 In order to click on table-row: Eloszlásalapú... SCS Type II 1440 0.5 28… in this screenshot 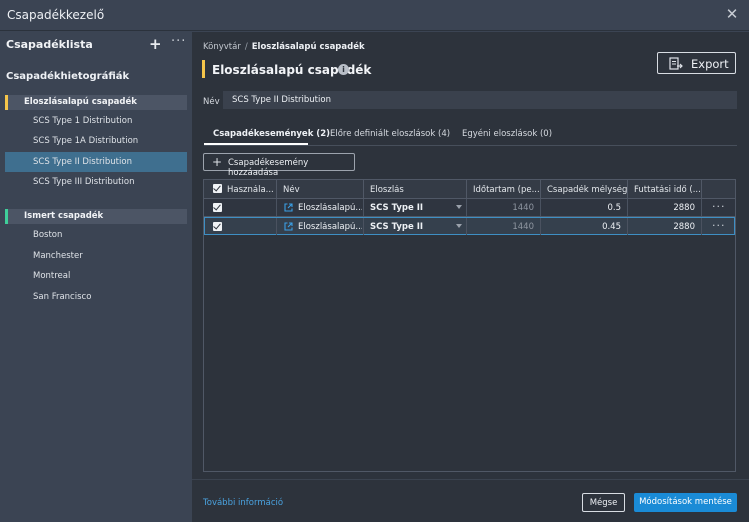, I will do `click(469, 208)`.